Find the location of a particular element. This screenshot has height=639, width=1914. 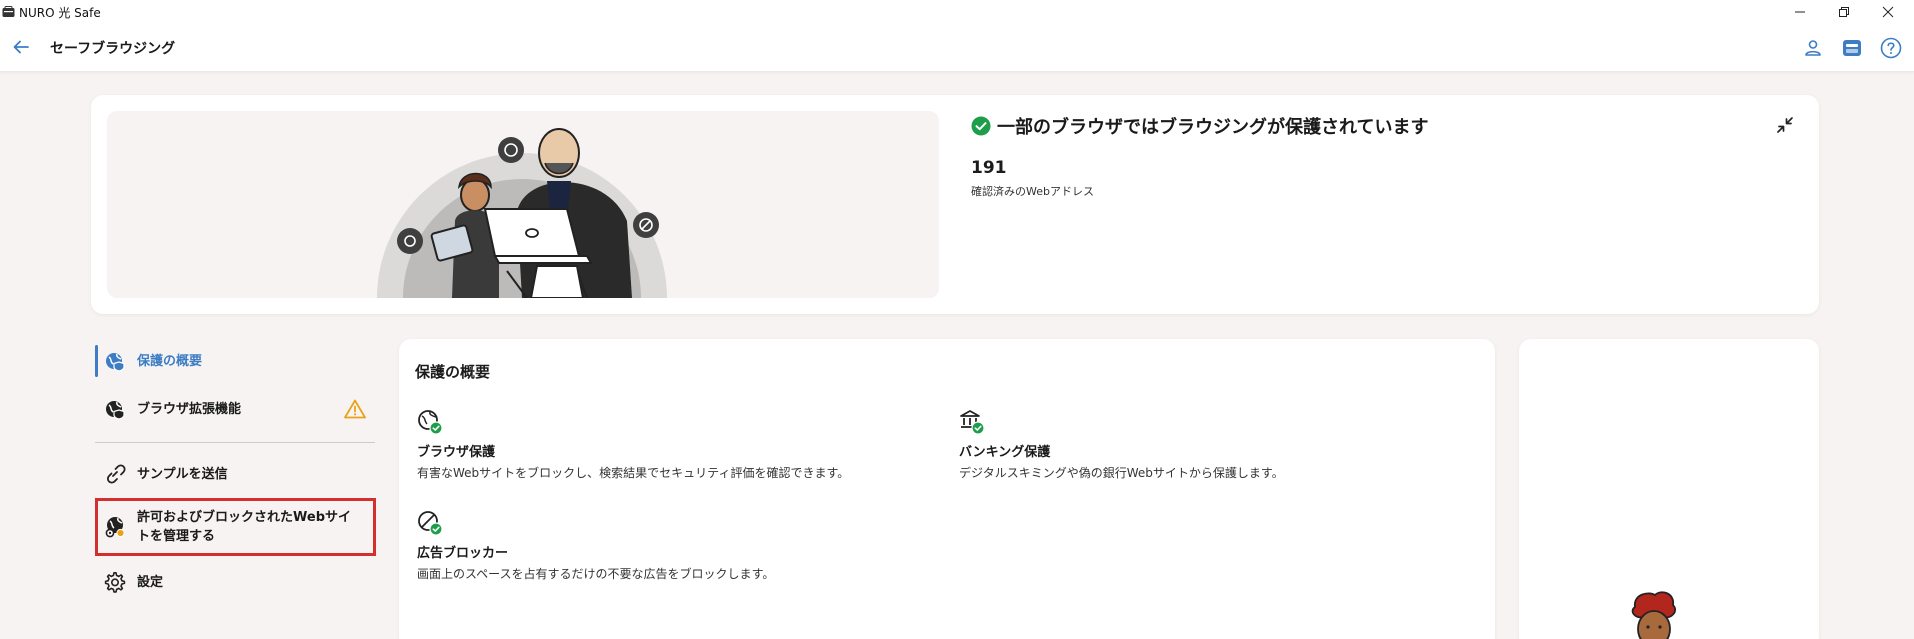

feature-description: 有害なWebサイトをブロックし、検索結果でセキュリティ評価を確認できます。 is located at coordinates (633, 473).